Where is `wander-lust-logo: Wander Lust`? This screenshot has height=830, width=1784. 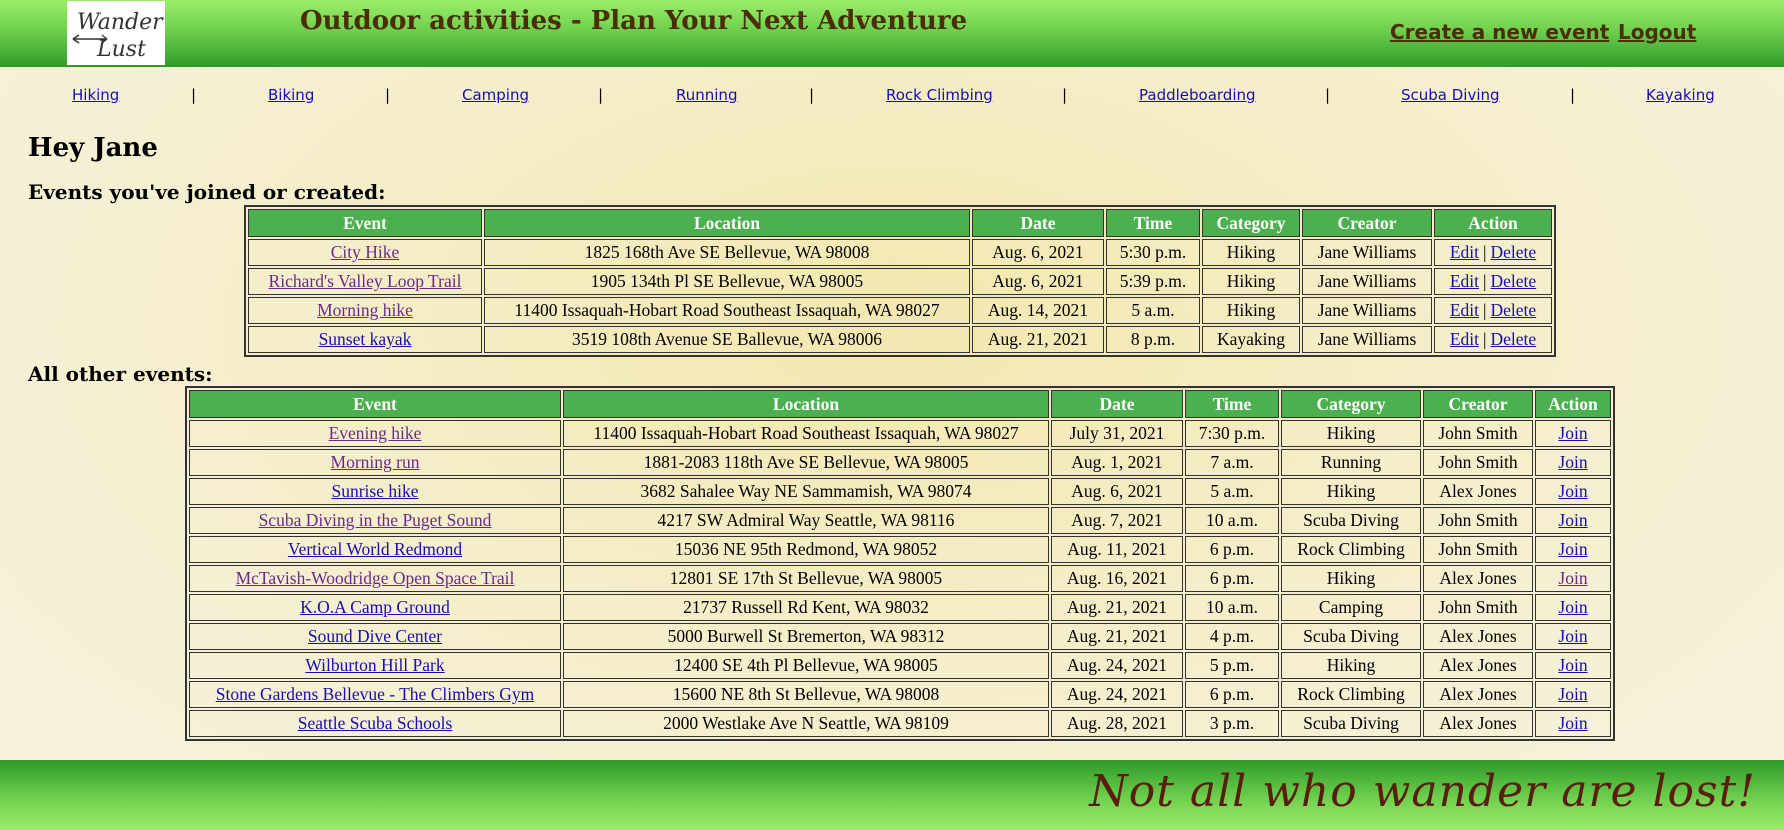 wander-lust-logo: Wander Lust is located at coordinates (116, 33).